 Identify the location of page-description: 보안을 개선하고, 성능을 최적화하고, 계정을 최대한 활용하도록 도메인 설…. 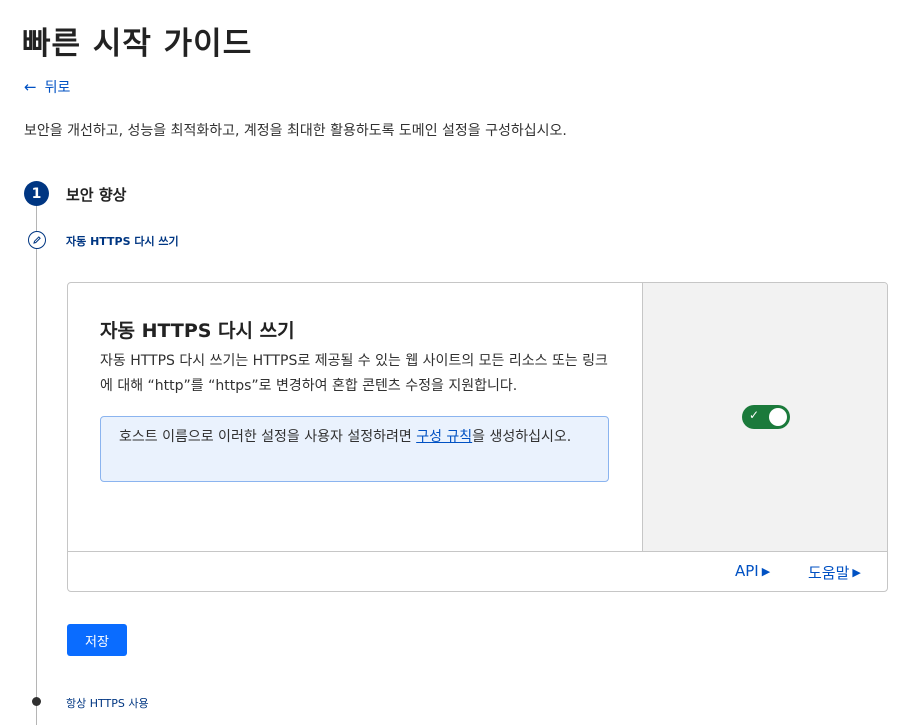
(295, 131).